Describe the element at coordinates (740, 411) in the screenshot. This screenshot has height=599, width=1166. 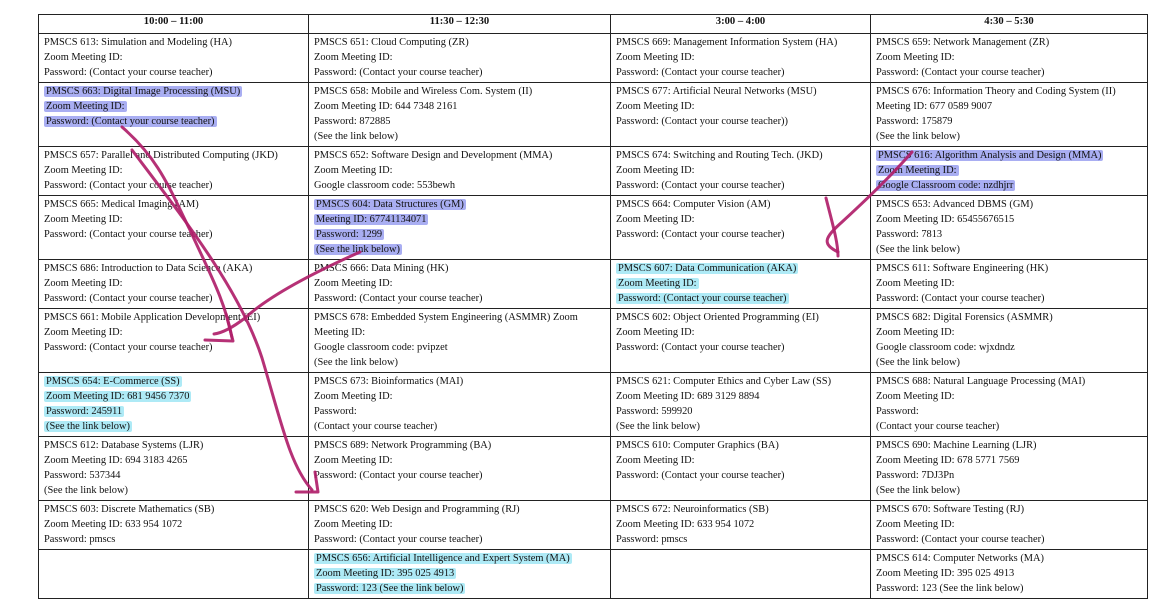
I see `course-detail-line: Password: 599920` at that location.